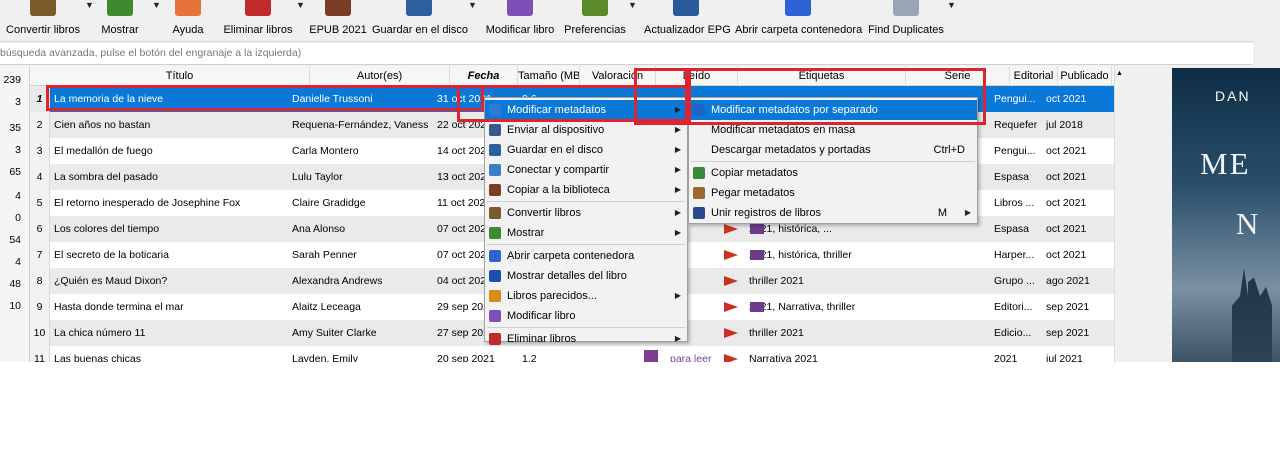 The height and width of the screenshot is (457, 1280). Describe the element at coordinates (1119, 214) in the screenshot. I see `table-scrollbar: ▲` at that location.